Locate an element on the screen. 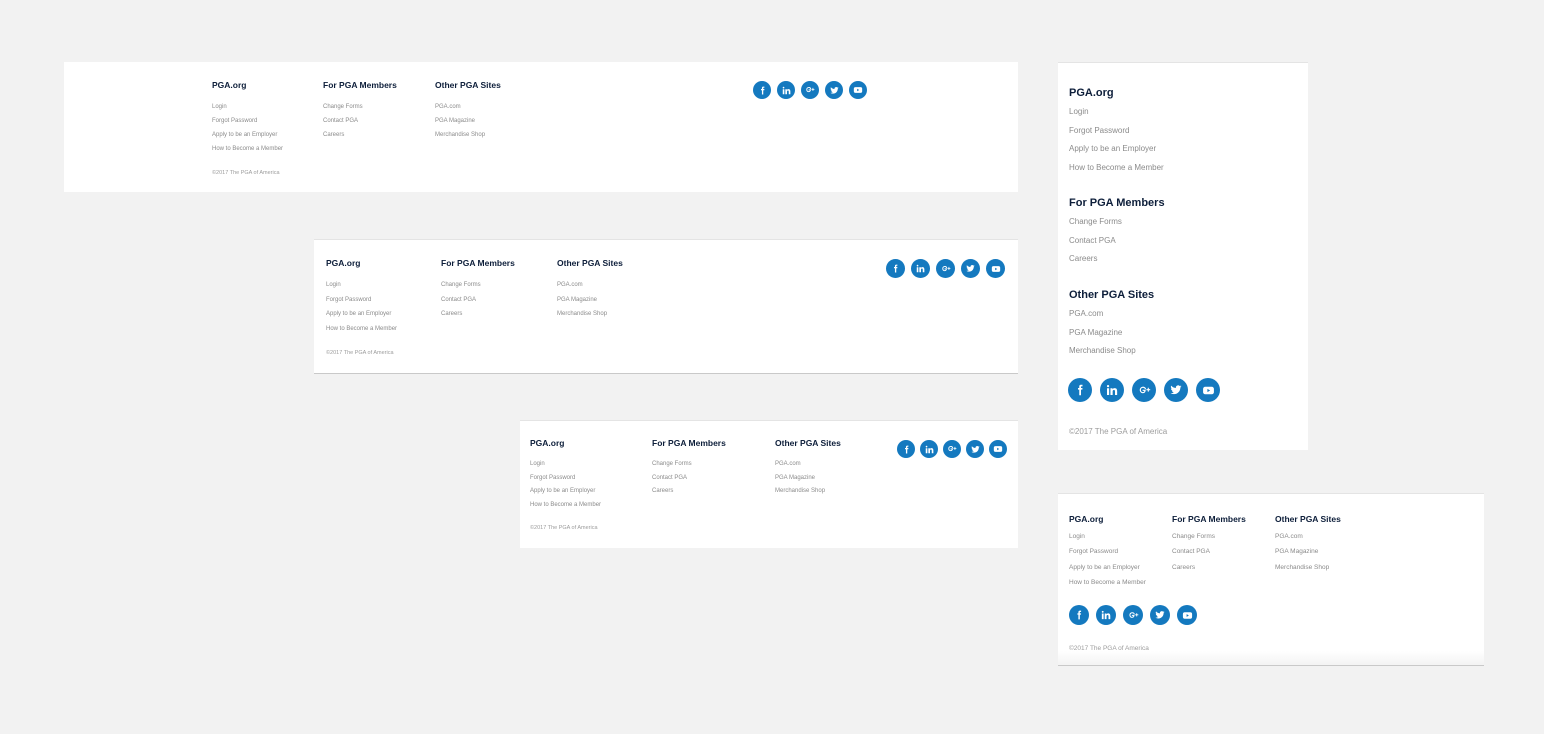 This screenshot has width=1544, height=734. bottom-fade is located at coordinates (1271, 658).